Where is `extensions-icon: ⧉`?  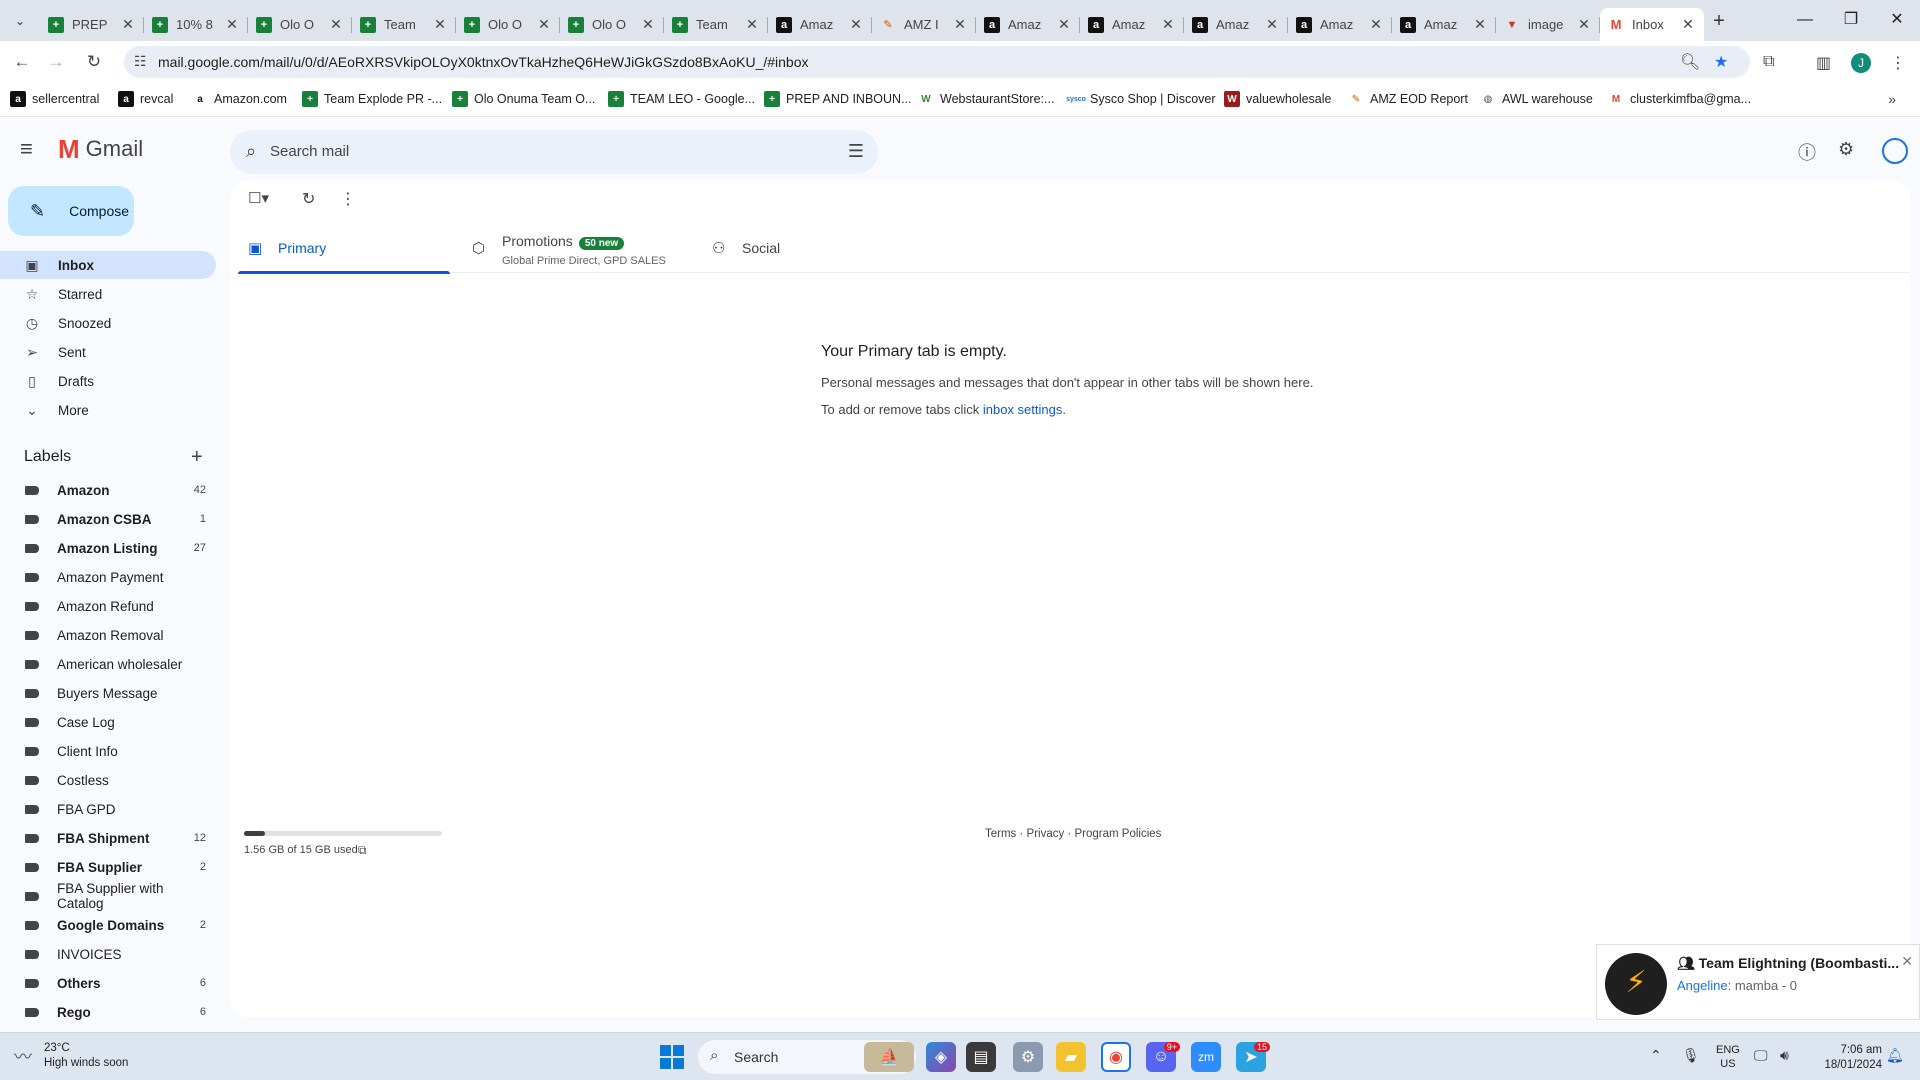
extensions-icon: ⧉ is located at coordinates (1768, 62).